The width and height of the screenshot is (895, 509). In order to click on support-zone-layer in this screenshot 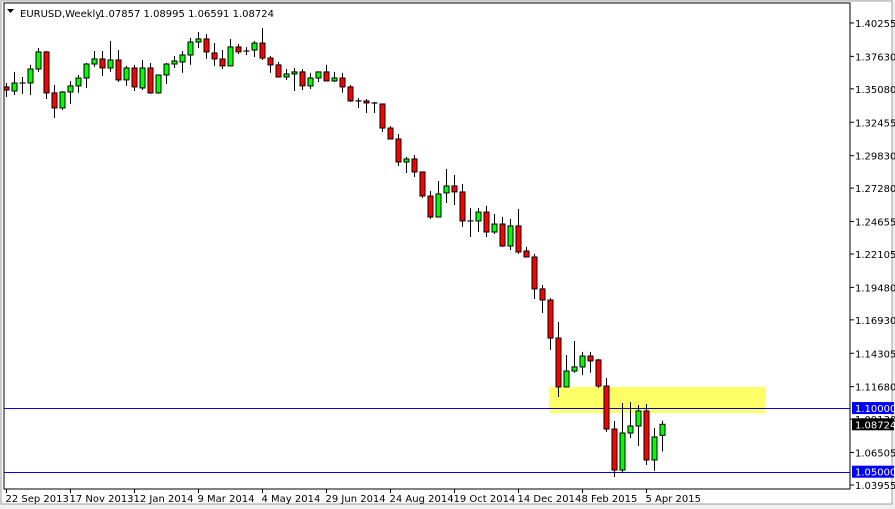, I will do `click(657, 400)`.